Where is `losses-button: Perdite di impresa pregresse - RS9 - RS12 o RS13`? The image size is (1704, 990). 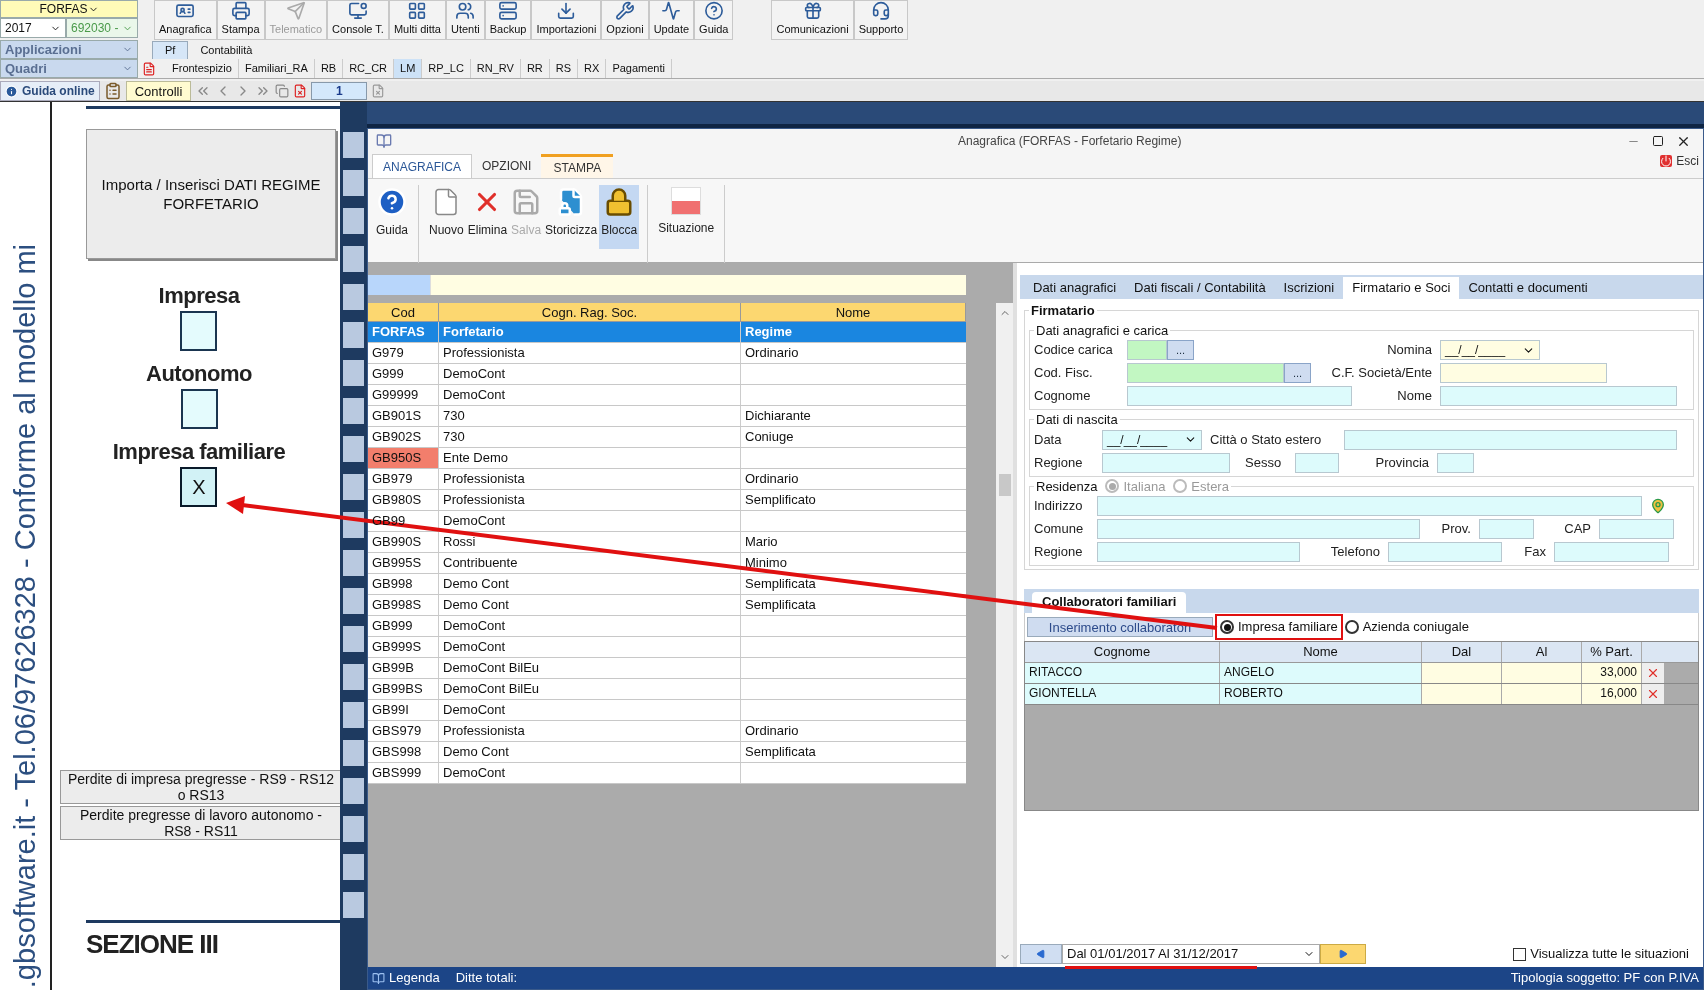 losses-button: Perdite di impresa pregresse - RS9 - RS12 o RS13 is located at coordinates (201, 787).